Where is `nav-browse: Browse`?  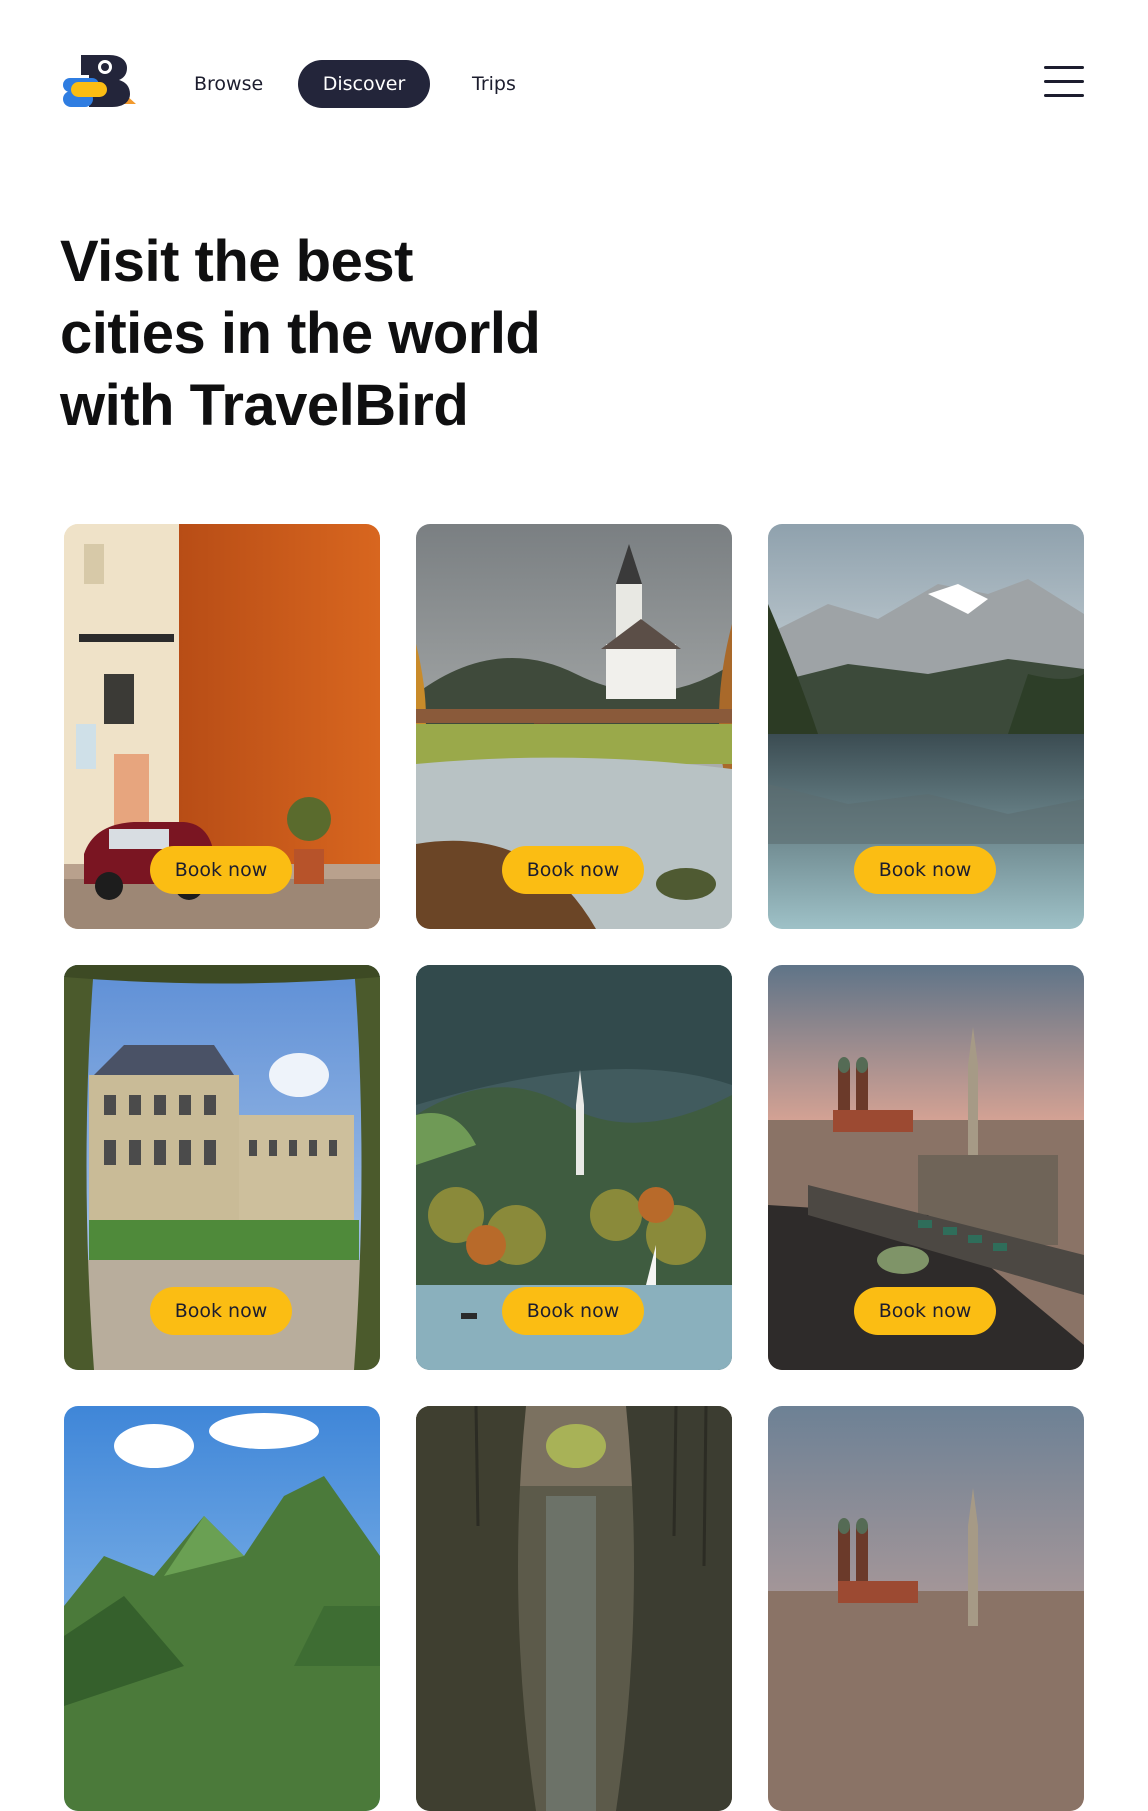
nav-browse: Browse is located at coordinates (228, 84).